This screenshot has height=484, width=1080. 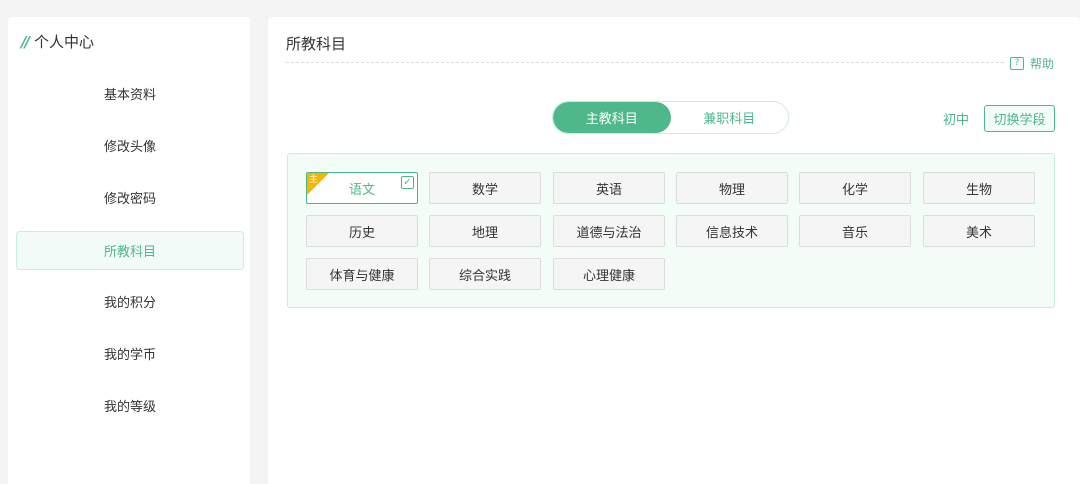 What do you see at coordinates (732, 188) in the screenshot?
I see `subject-physics: 物理` at bounding box center [732, 188].